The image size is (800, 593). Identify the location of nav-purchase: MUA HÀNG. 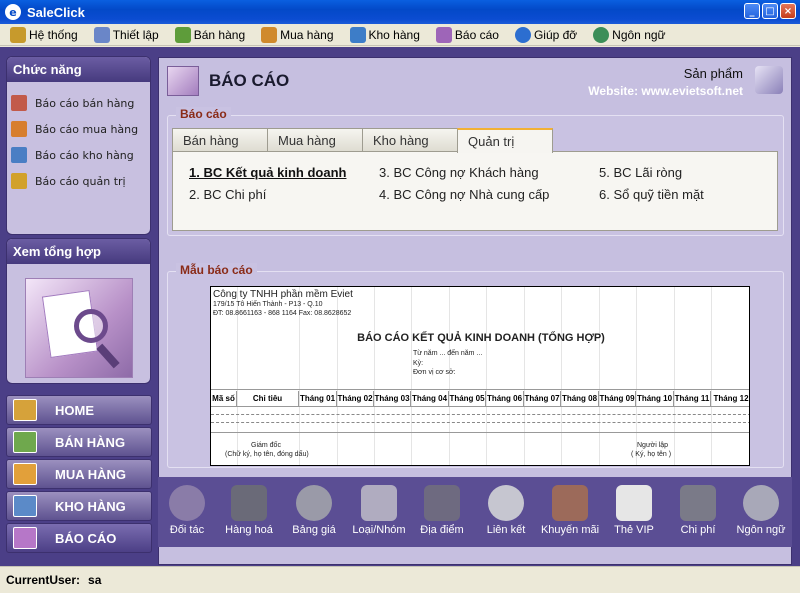
(79, 474).